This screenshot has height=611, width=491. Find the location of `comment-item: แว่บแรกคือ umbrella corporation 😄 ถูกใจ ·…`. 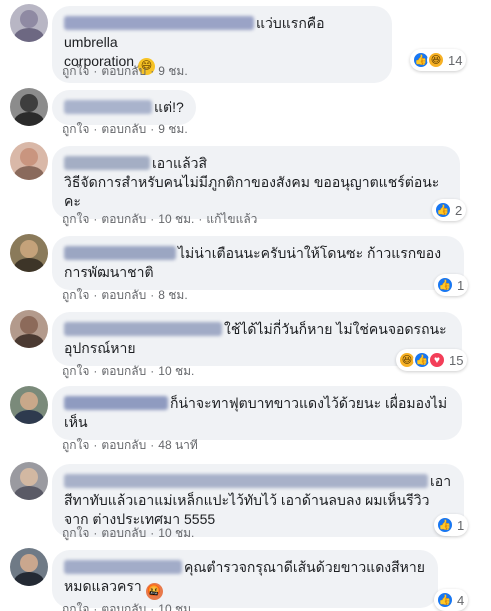

comment-item: แว่บแรกคือ umbrella corporation 😄 ถูกใจ ·… is located at coordinates (245, 43).